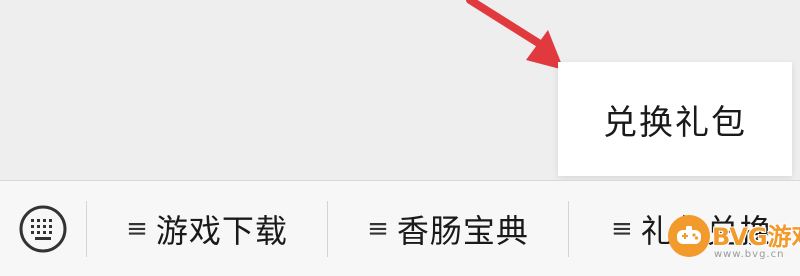 Image resolution: width=800 pixels, height=276 pixels. What do you see at coordinates (221, 230) in the screenshot?
I see `tab-label: 游戏下载` at bounding box center [221, 230].